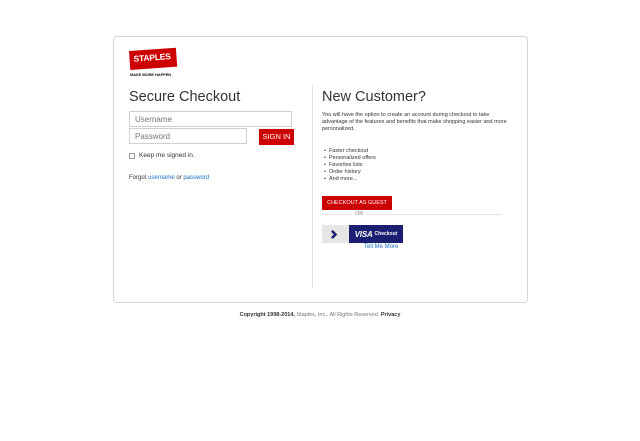 Image resolution: width=640 pixels, height=441 pixels. I want to click on copyright-text: Copyright 1998-2014,, so click(267, 315).